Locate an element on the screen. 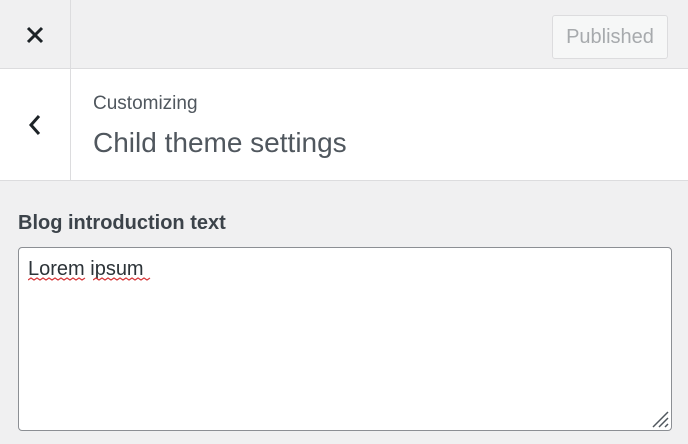 The image size is (688, 444). close-button is located at coordinates (35, 34).